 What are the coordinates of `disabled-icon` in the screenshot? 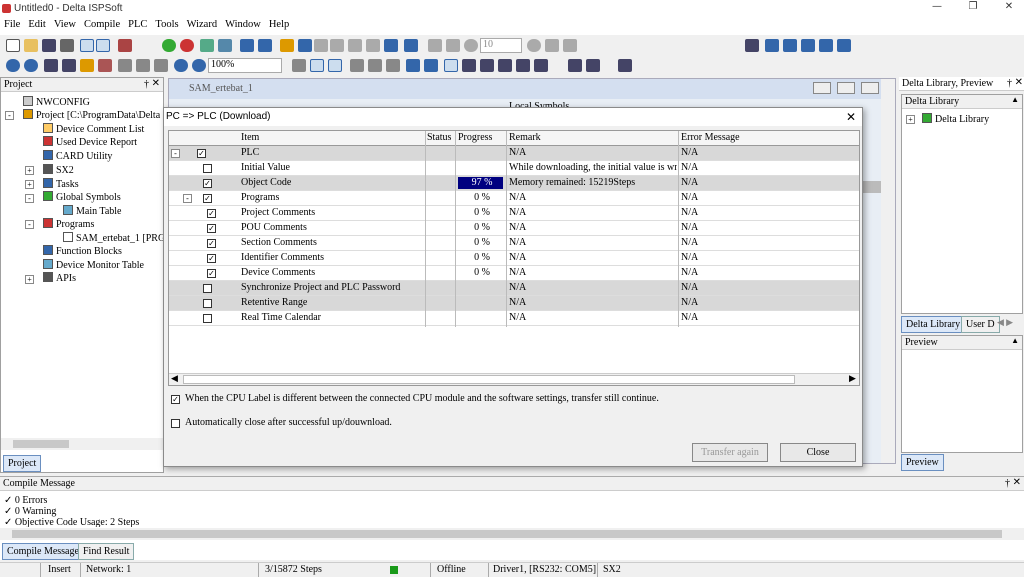 It's located at (321, 45).